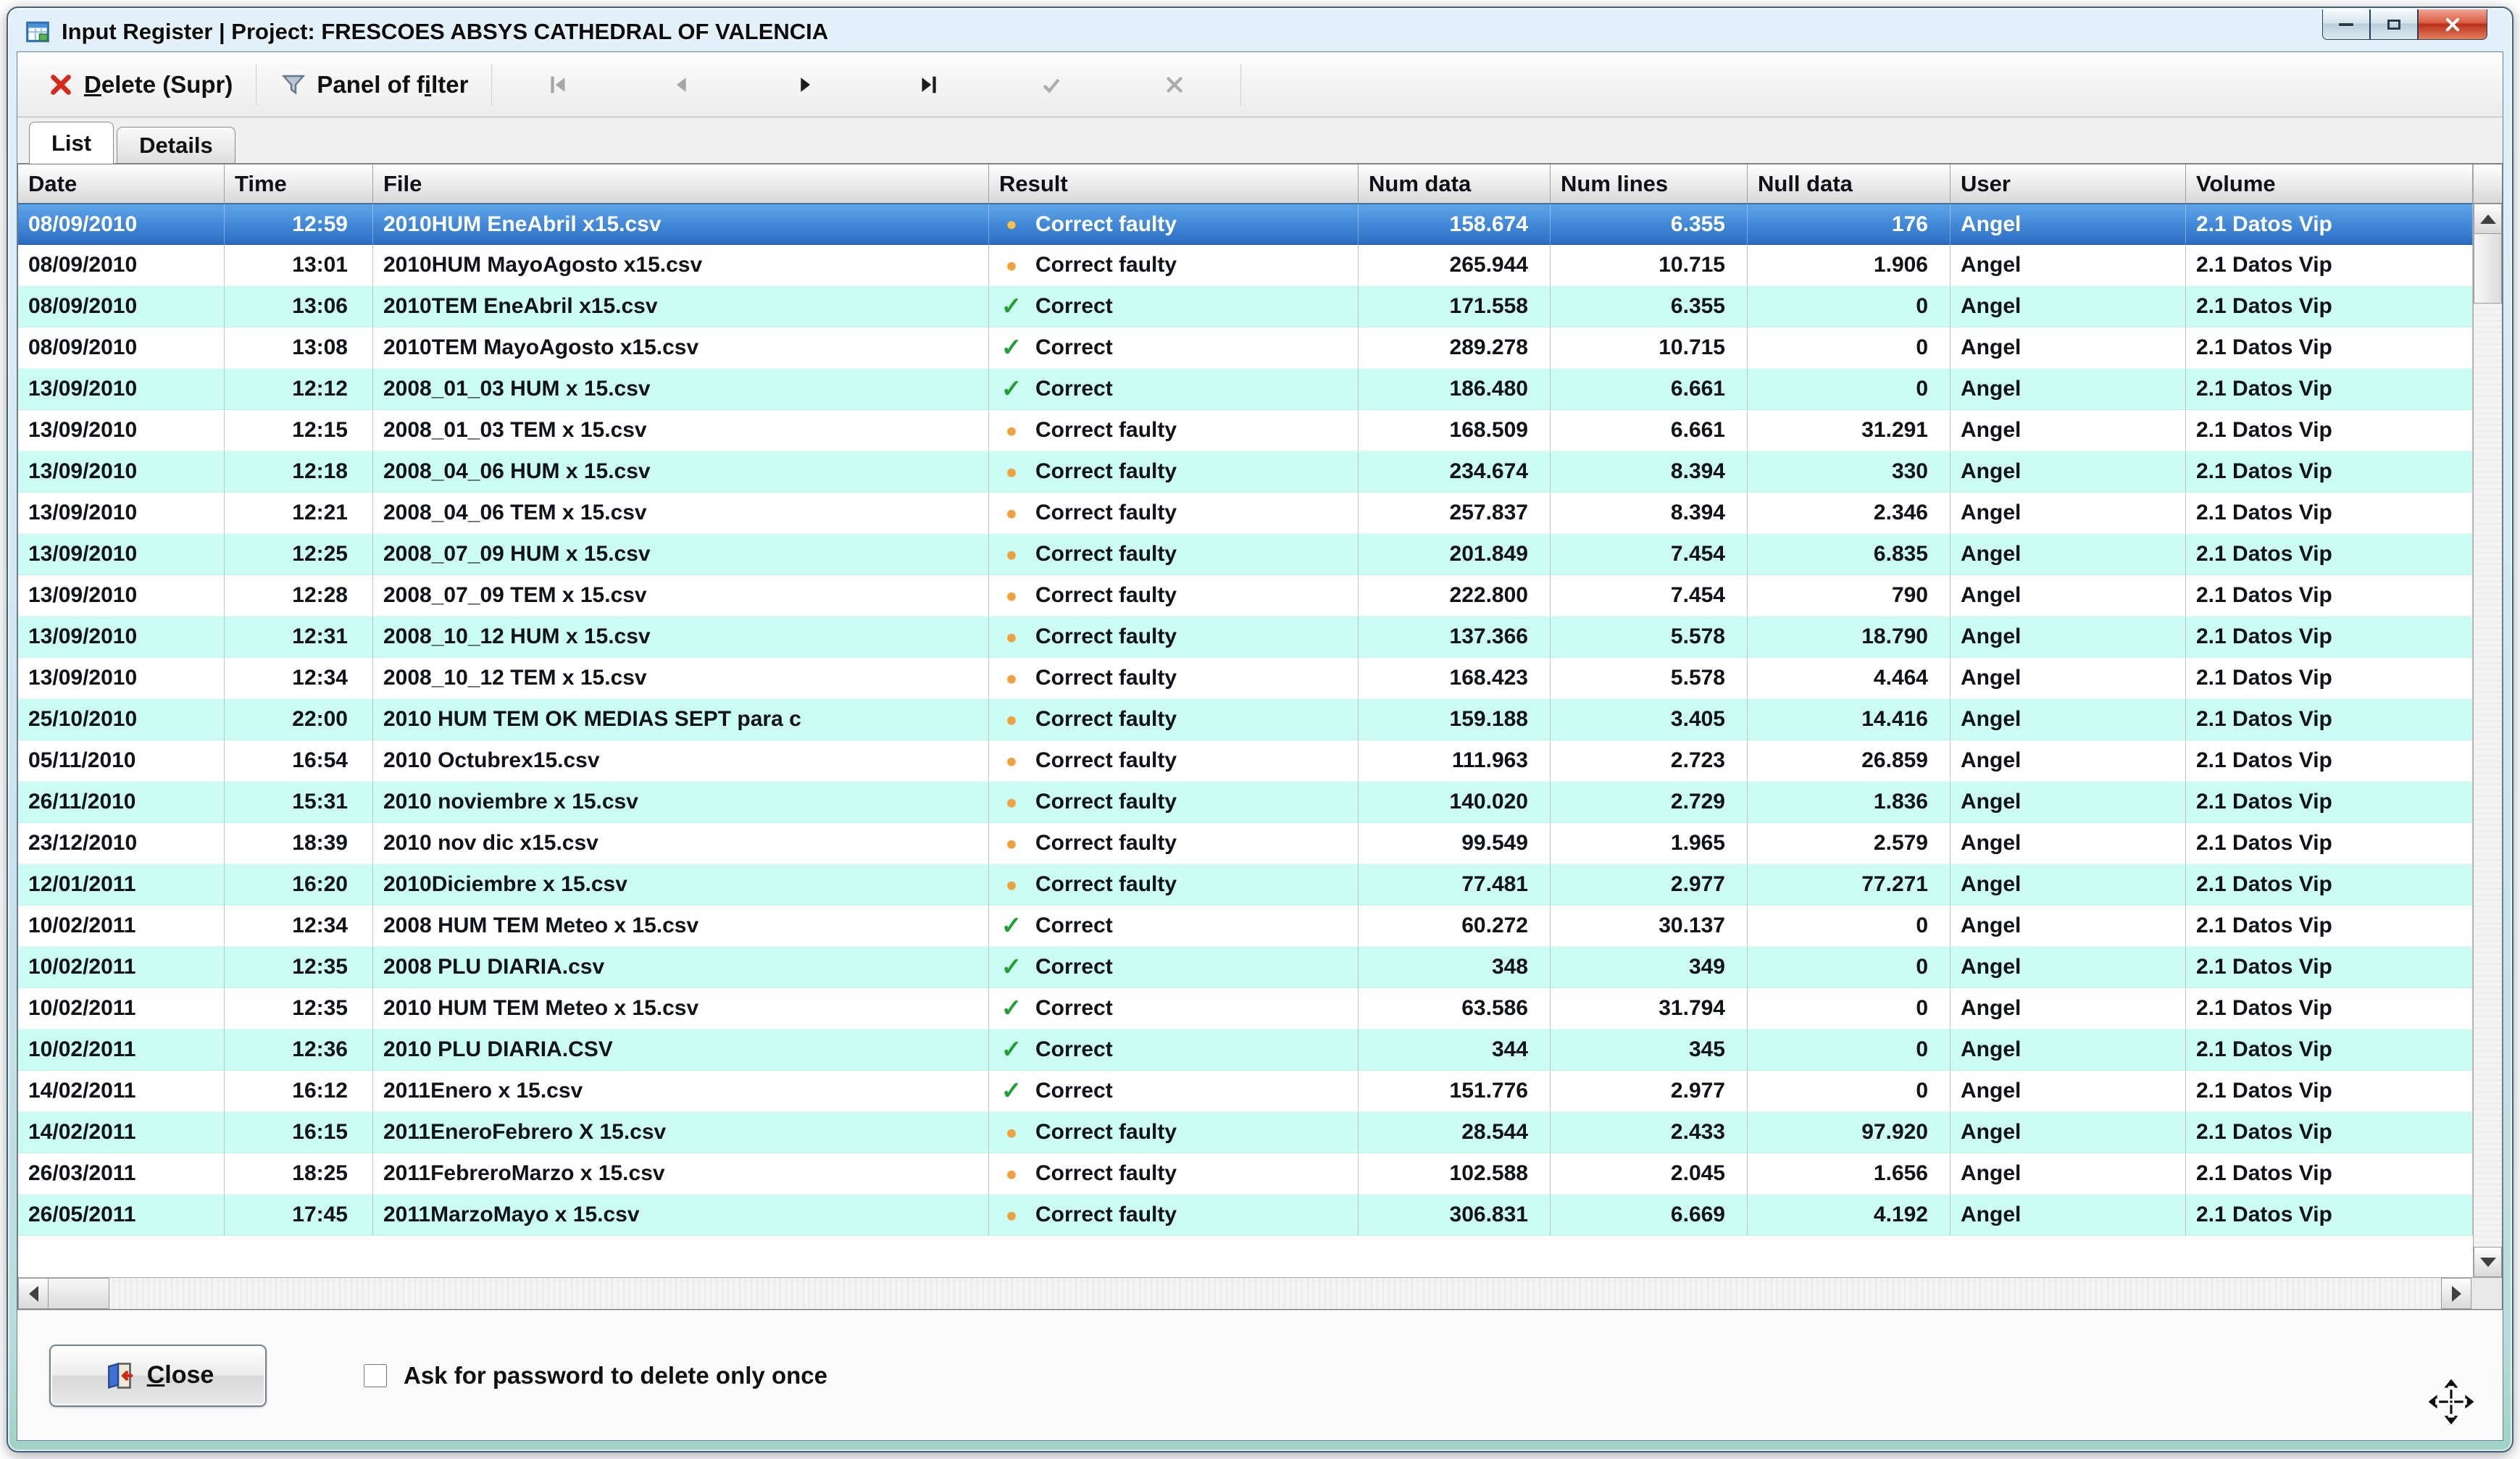  Describe the element at coordinates (2488, 1262) in the screenshot. I see `scroll-down-button` at that location.